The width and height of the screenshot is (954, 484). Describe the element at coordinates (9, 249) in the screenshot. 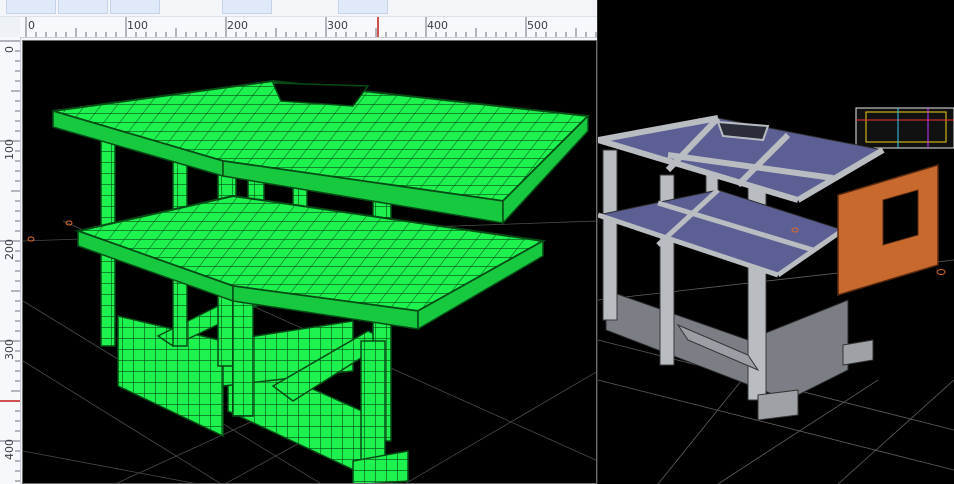

I see `v-ruler-label-200: 200` at that location.